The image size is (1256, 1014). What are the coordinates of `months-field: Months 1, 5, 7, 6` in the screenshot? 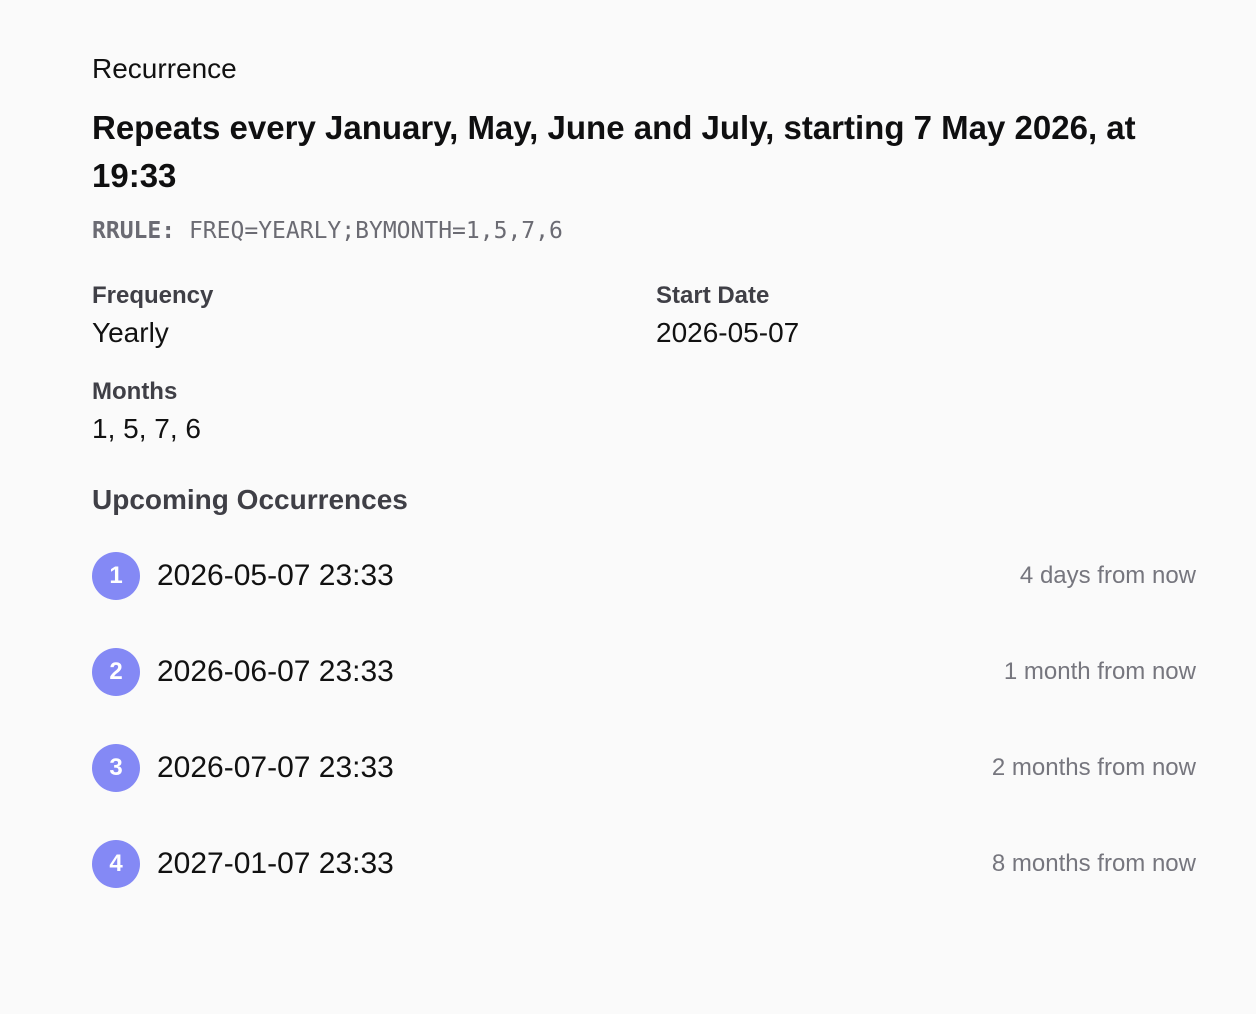 It's located at (146, 412).